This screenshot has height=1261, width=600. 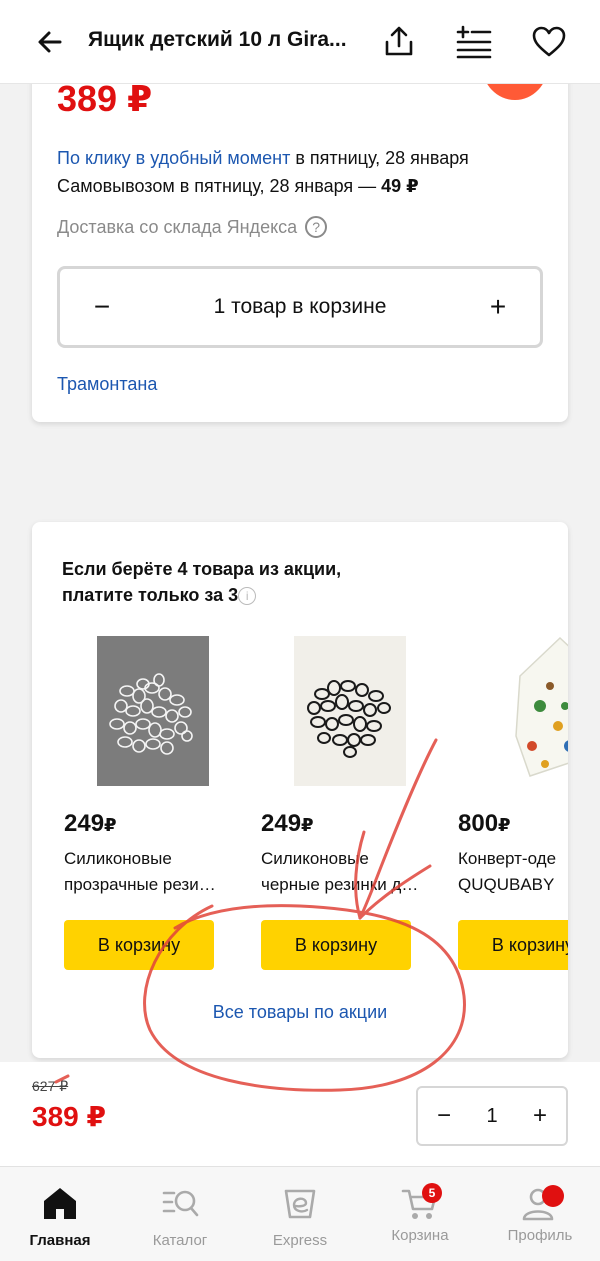 I want to click on notification-dot, so click(x=553, y=1196).